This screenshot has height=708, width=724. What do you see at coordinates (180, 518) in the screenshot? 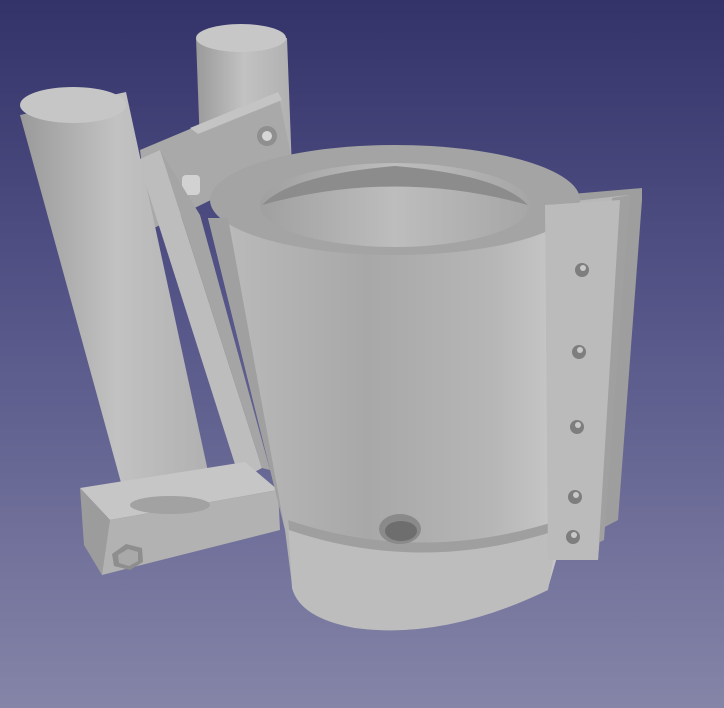
I see `bottom-clamp-block` at bounding box center [180, 518].